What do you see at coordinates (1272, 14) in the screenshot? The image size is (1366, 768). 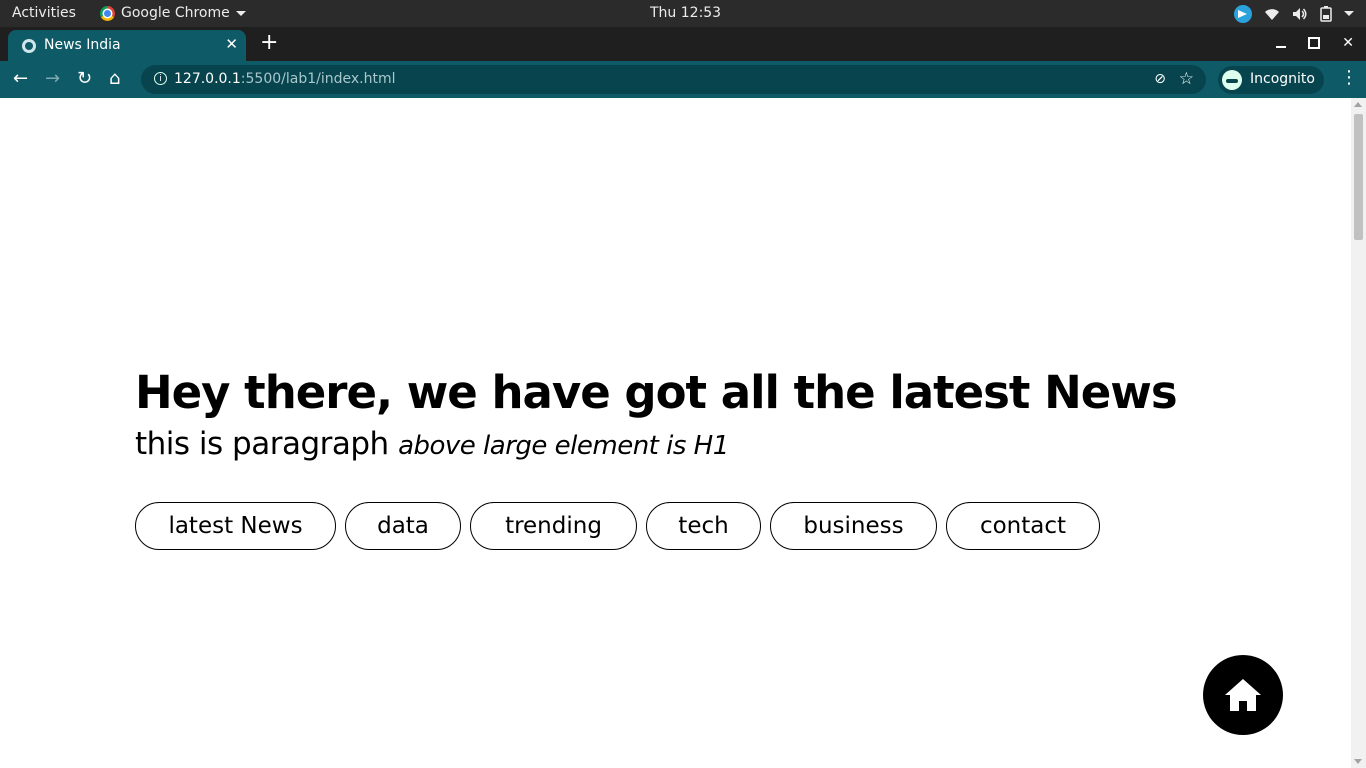 I see `wifi-icon` at bounding box center [1272, 14].